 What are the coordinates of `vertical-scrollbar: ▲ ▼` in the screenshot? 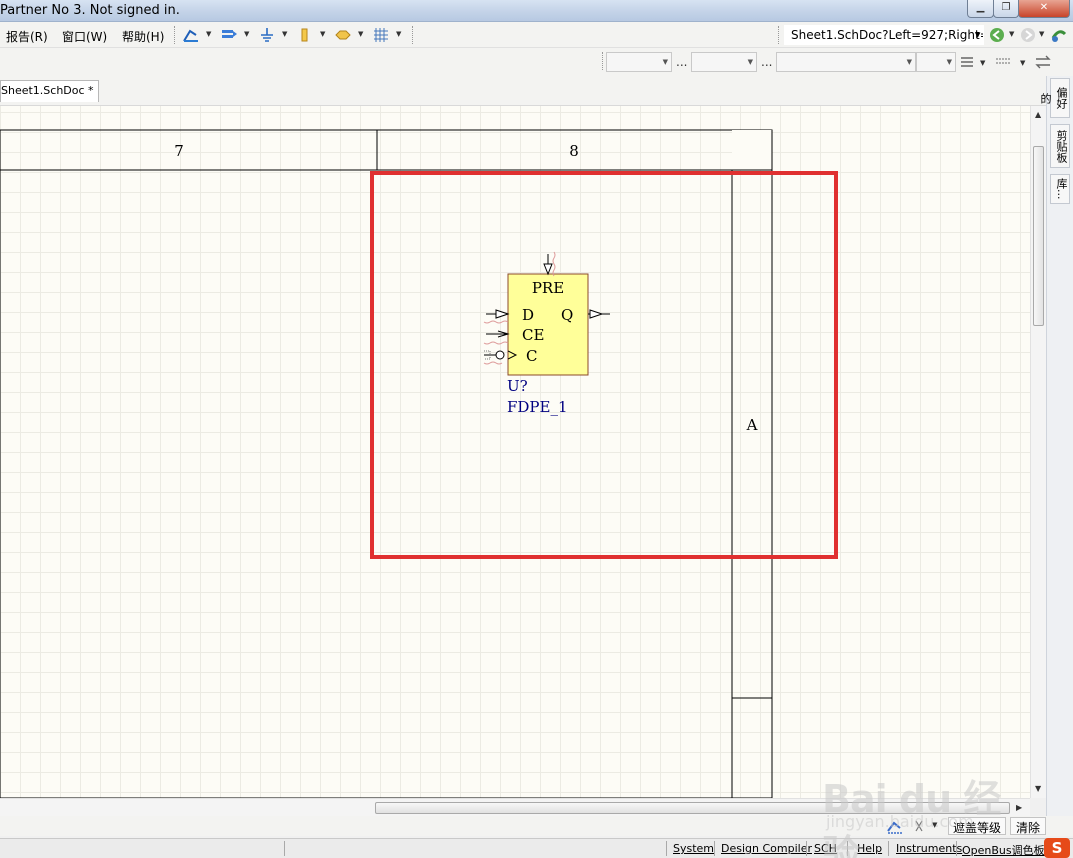 It's located at (1038, 452).